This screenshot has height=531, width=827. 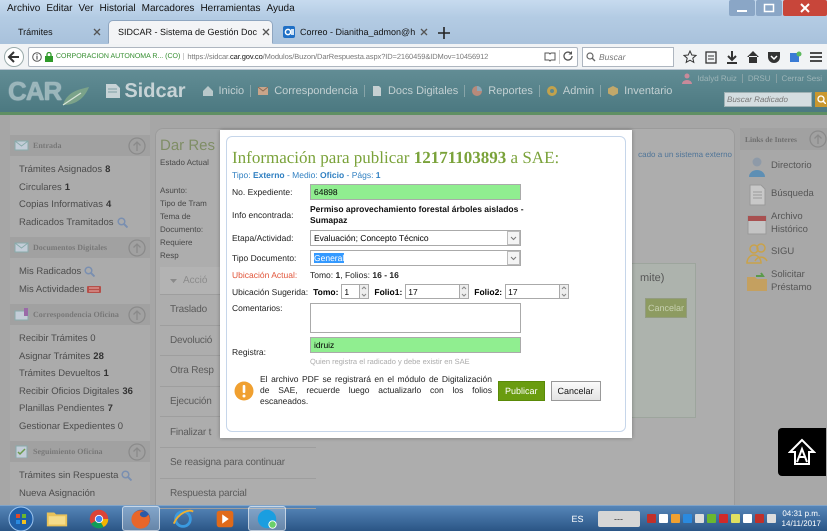 What do you see at coordinates (628, 56) in the screenshot?
I see `search-field: Buscar` at bounding box center [628, 56].